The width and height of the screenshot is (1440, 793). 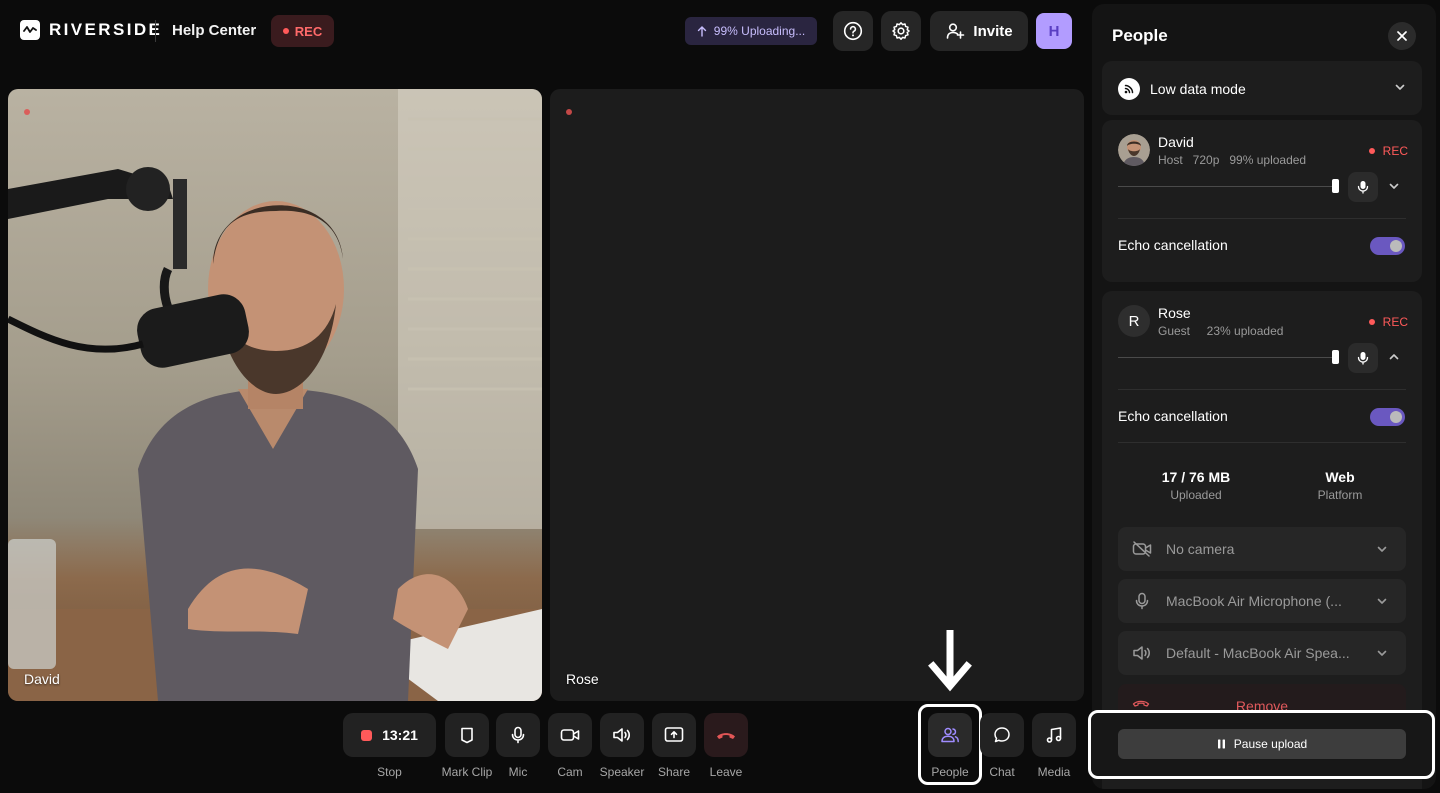 I want to click on chat-button, so click(x=1002, y=735).